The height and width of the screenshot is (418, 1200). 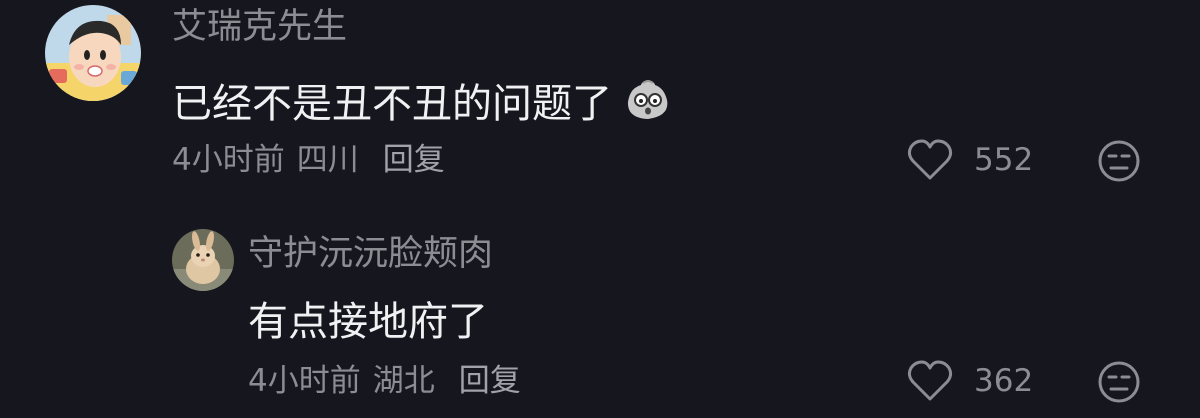 What do you see at coordinates (648, 103) in the screenshot?
I see `shocked-potato-emoji-icon` at bounding box center [648, 103].